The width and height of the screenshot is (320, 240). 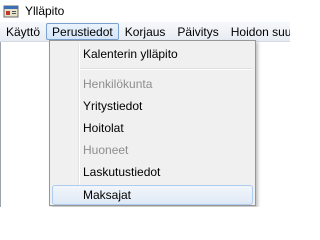 I want to click on menu-item-laskutustiedot: Laskutustiedot, so click(x=152, y=172).